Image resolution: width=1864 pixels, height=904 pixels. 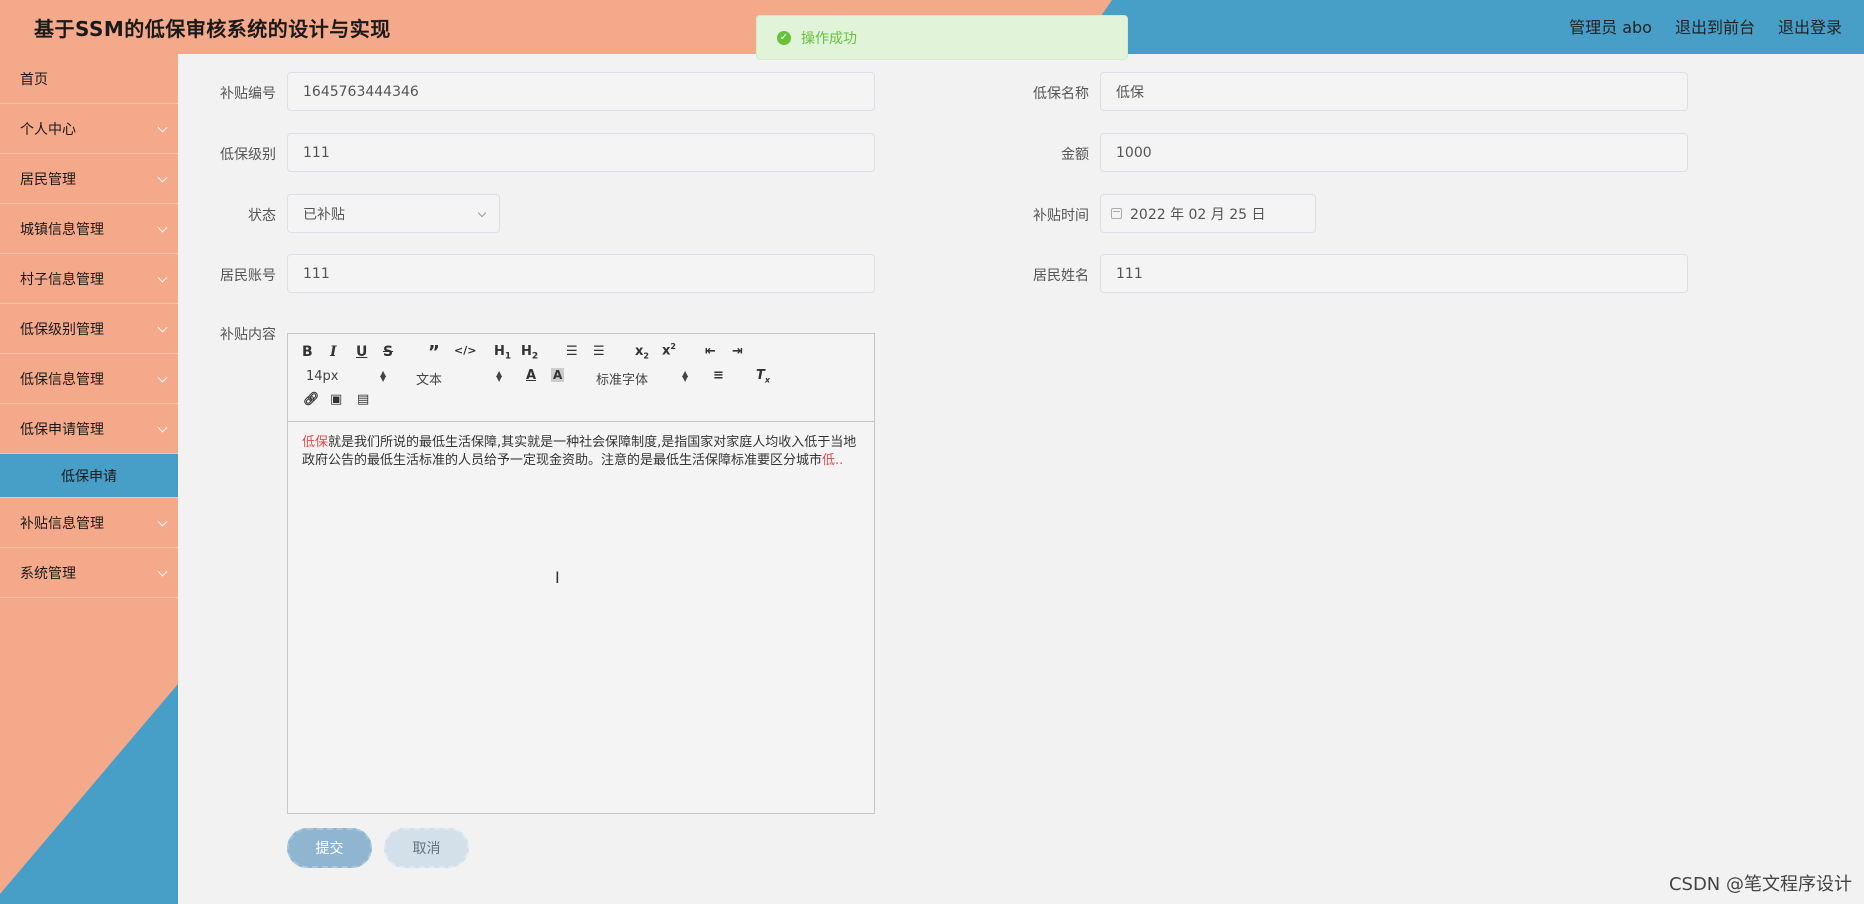 I want to click on subsidy-time-datepicker: 2022 年 02 月 25 日, so click(x=1208, y=213).